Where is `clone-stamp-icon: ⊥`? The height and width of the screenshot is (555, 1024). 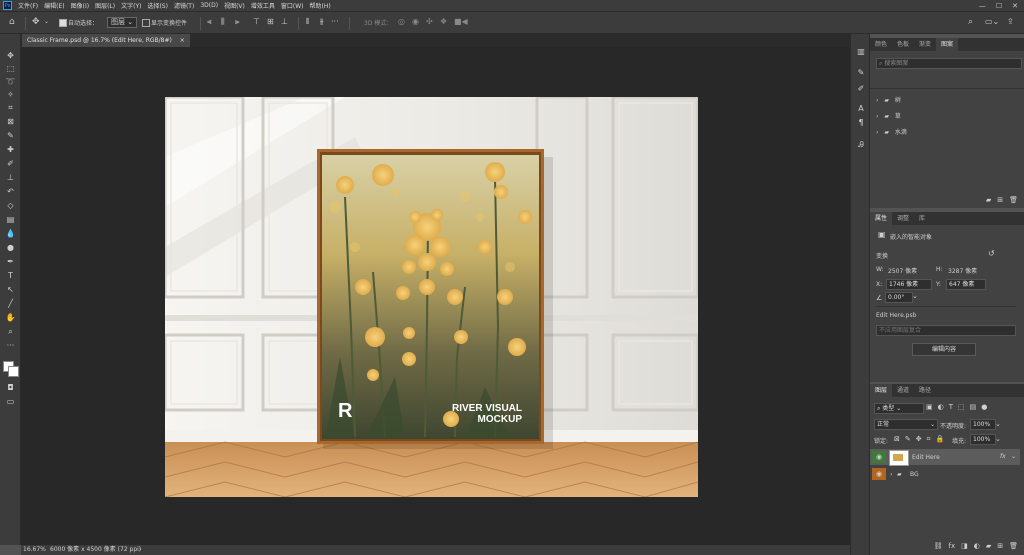
clone-stamp-icon: ⊥ is located at coordinates (10, 178).